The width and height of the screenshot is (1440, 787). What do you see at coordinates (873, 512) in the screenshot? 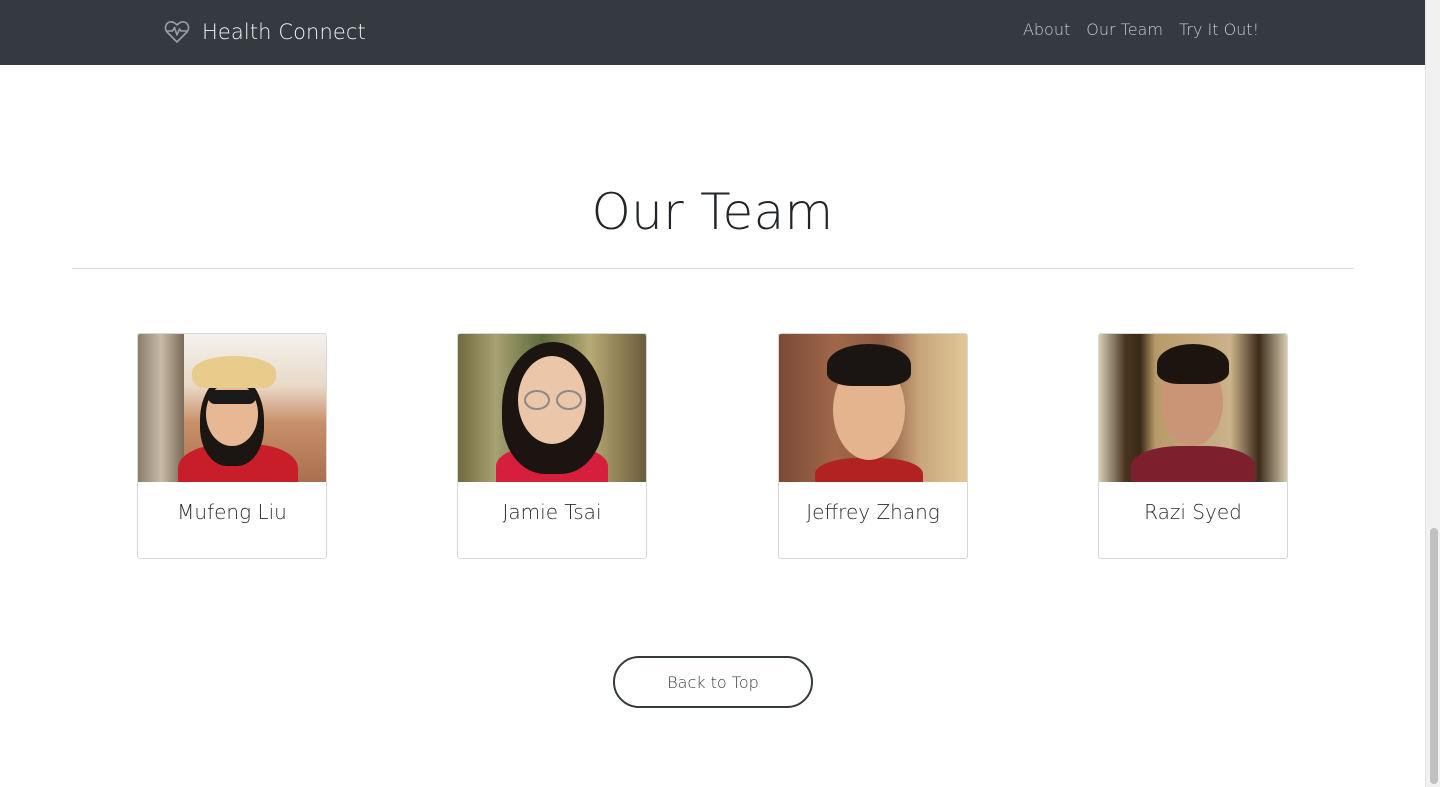
I see `team-member-name: Jeffrey Zhang` at bounding box center [873, 512].